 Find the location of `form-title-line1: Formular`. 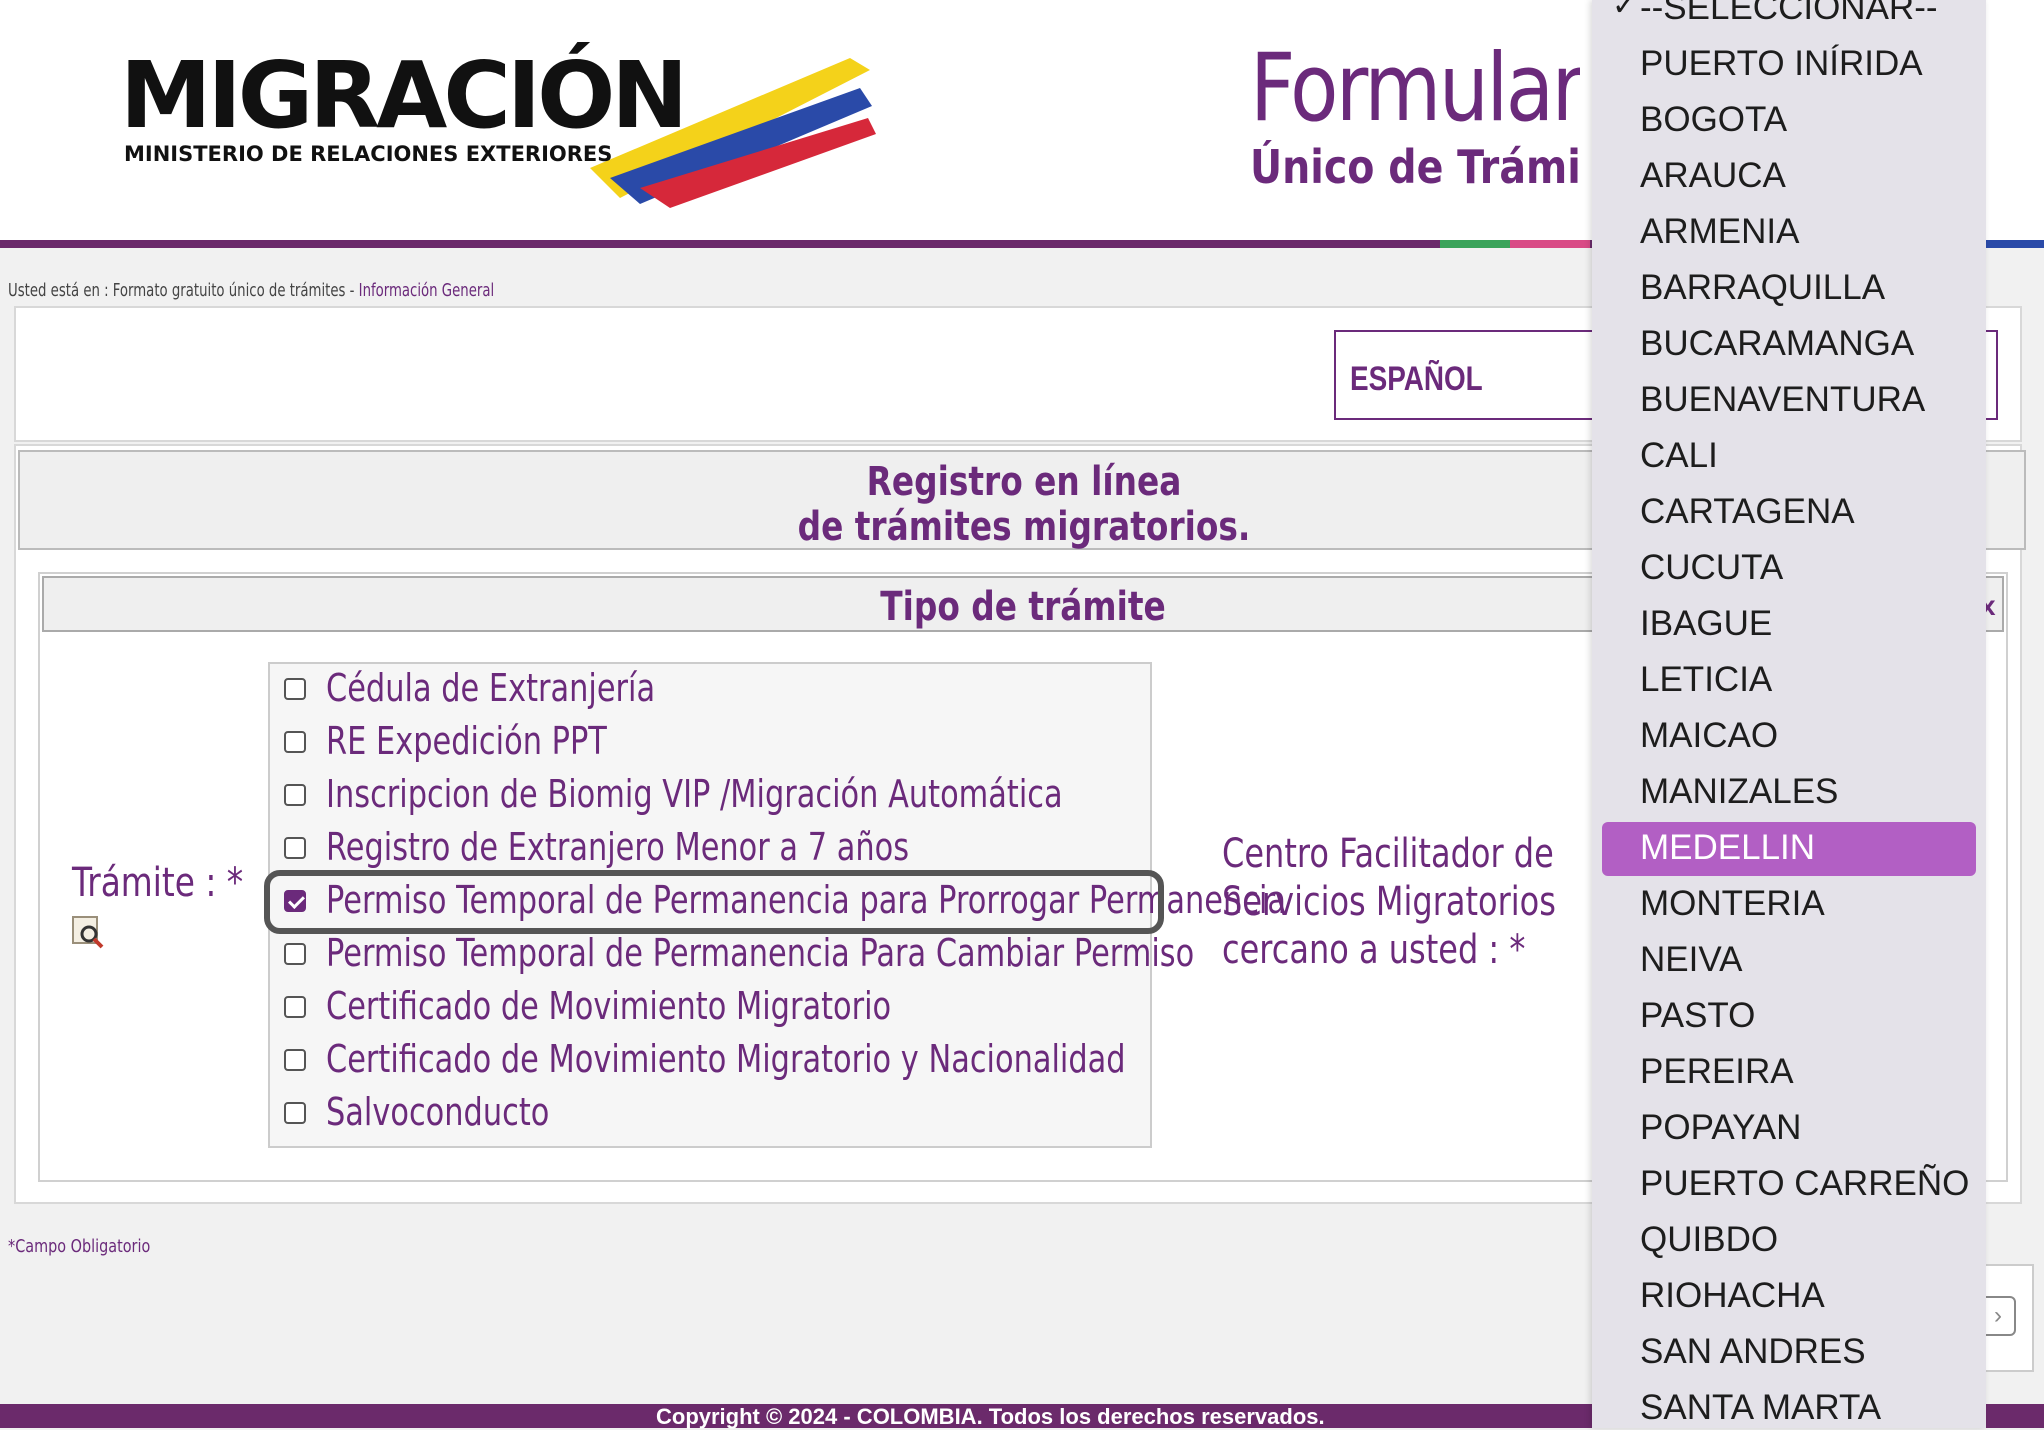

form-title-line1: Formular is located at coordinates (1415, 92).